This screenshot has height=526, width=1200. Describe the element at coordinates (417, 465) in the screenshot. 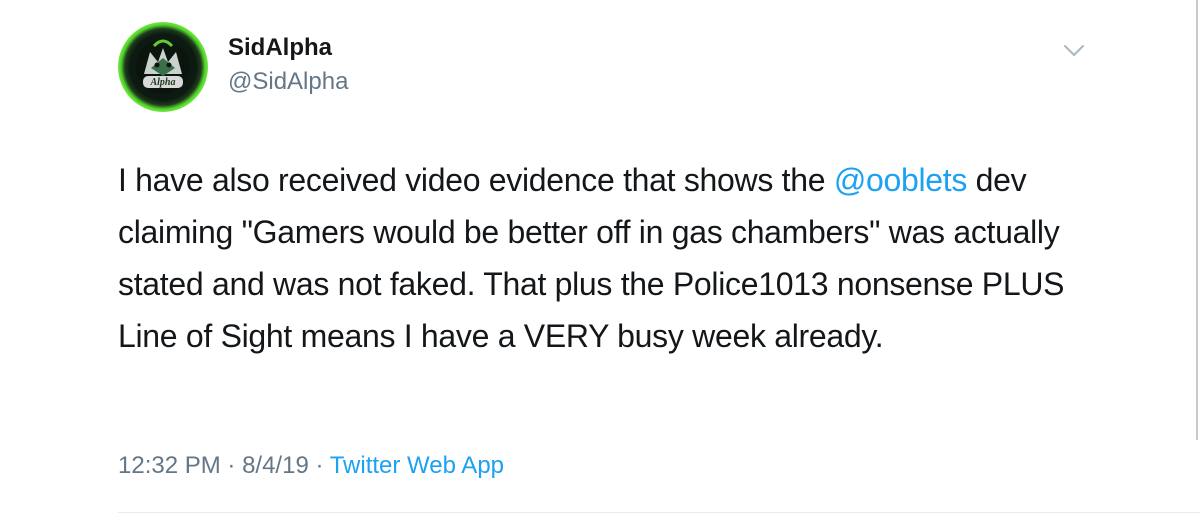

I see `tweet-source-link: Twitter Web App` at that location.